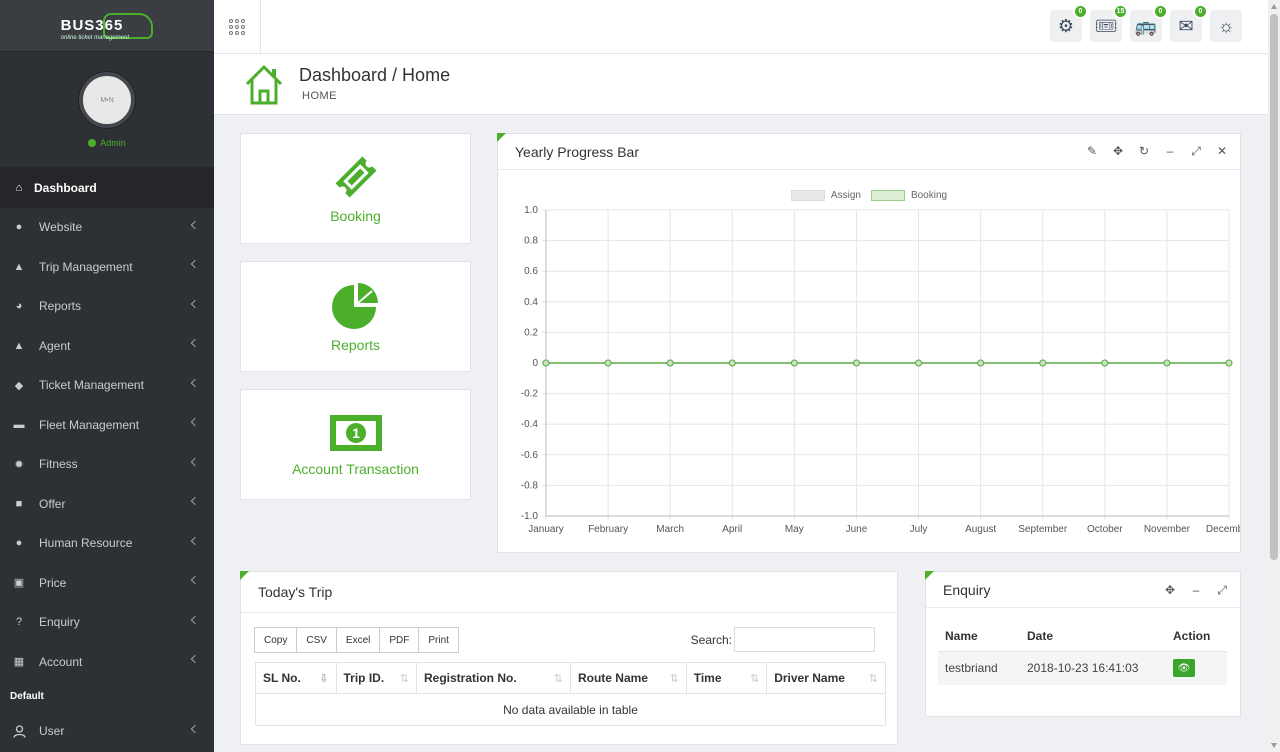  Describe the element at coordinates (1274, 745) in the screenshot. I see `scroll-down-icon` at that location.